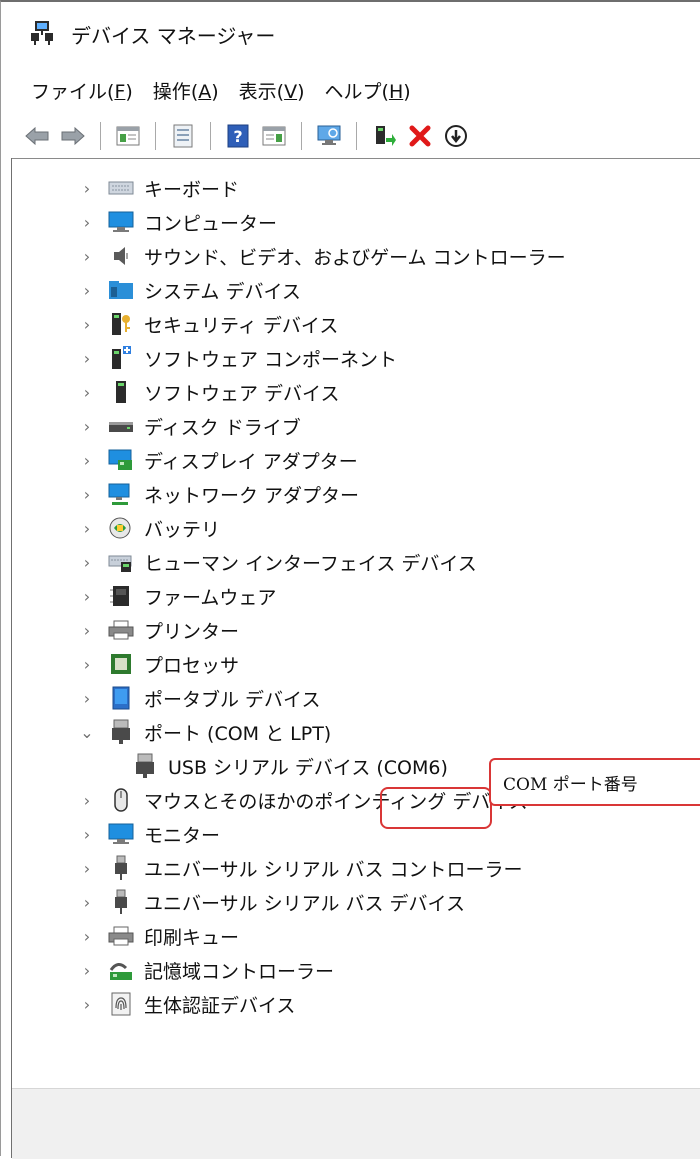  Describe the element at coordinates (121, 188) in the screenshot. I see `keyboard-icon` at that location.